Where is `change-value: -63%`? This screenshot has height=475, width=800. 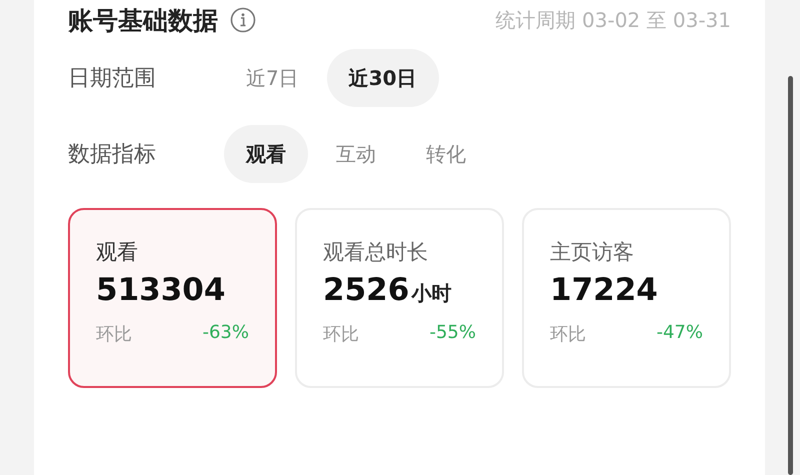 change-value: -63% is located at coordinates (225, 333).